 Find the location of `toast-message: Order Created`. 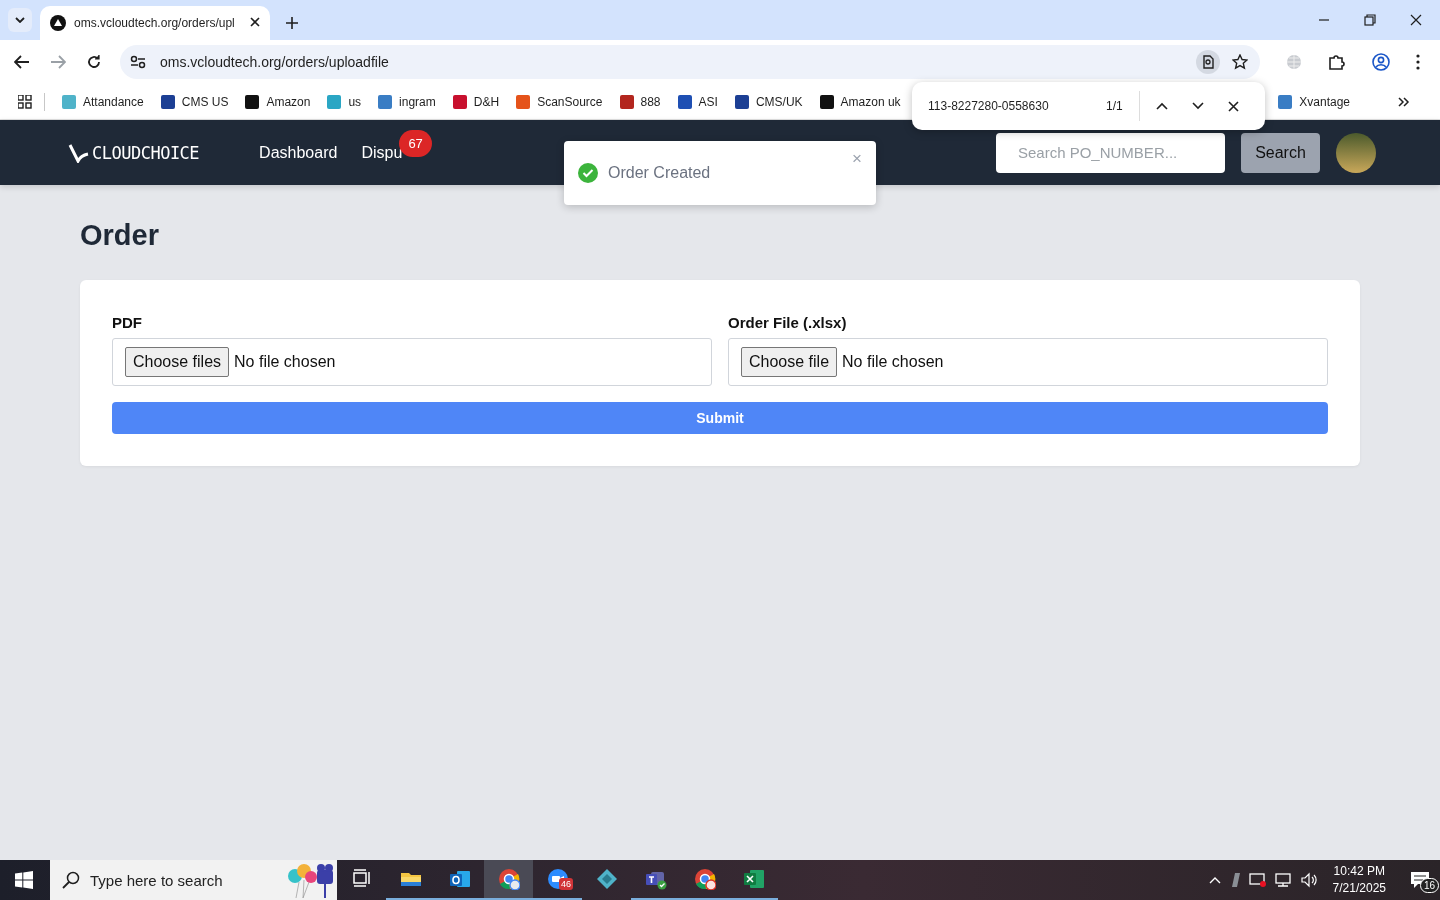

toast-message: Order Created is located at coordinates (659, 173).